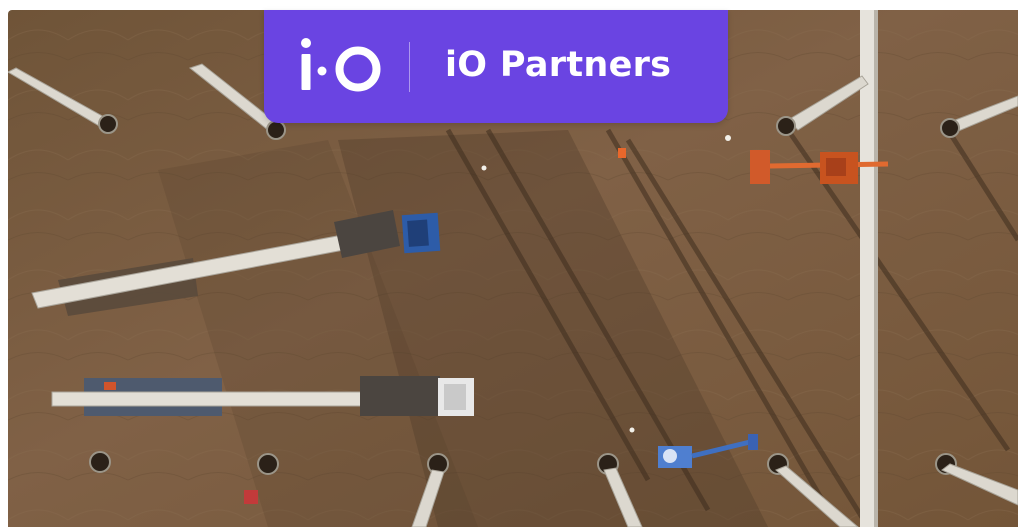  What do you see at coordinates (341, 66) in the screenshot?
I see `io-logo-icon` at bounding box center [341, 66].